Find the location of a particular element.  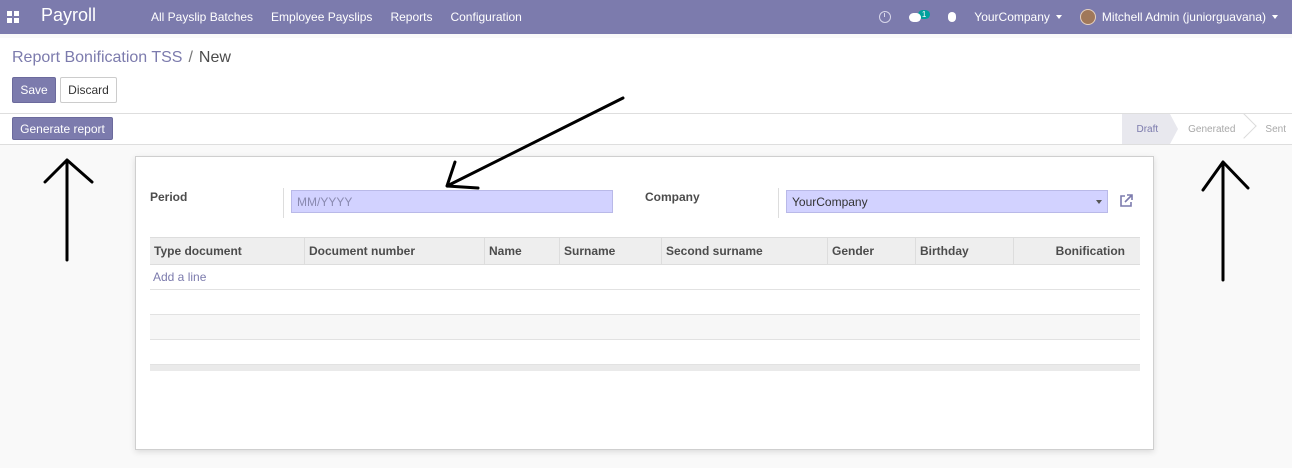

menu-reports: Reports is located at coordinates (411, 17).